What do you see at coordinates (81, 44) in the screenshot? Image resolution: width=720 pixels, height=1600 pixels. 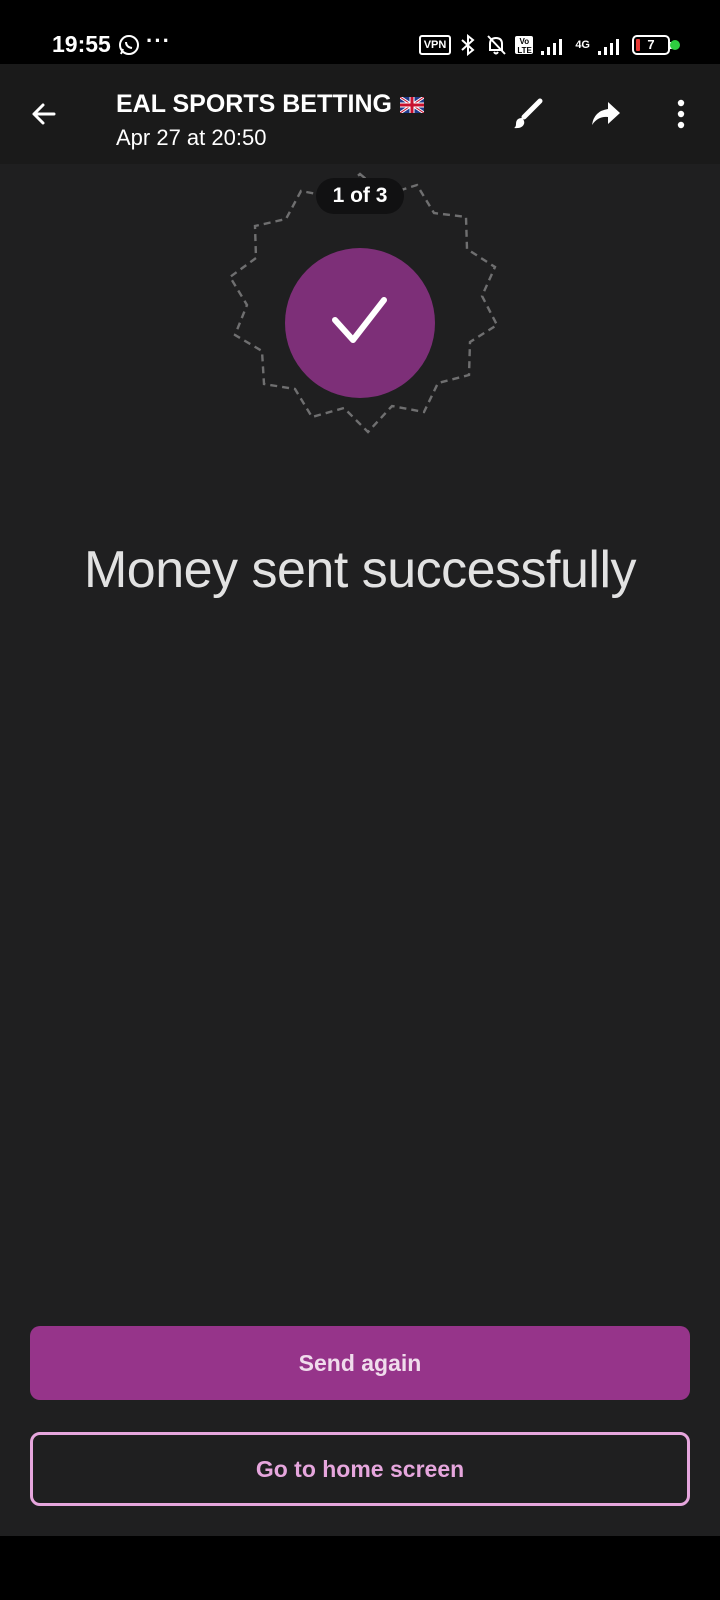 I see `status-time: 19:55` at bounding box center [81, 44].